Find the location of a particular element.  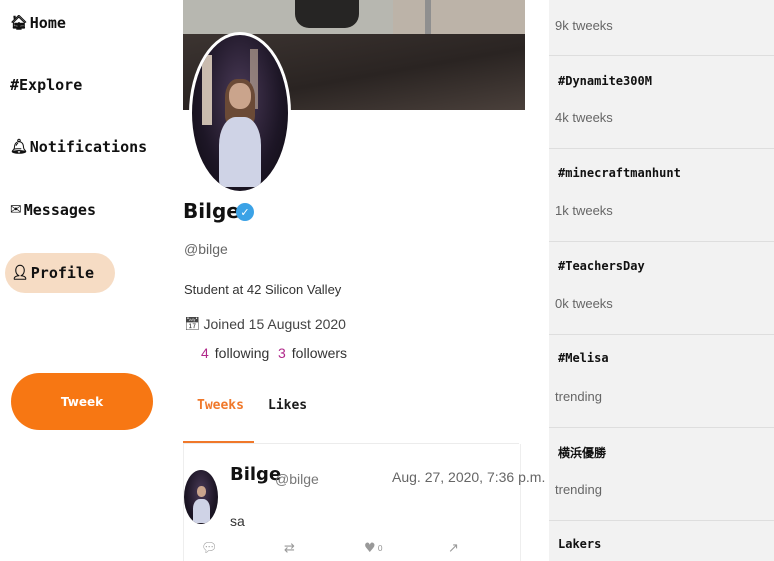

tweet-text: sa is located at coordinates (237, 521).